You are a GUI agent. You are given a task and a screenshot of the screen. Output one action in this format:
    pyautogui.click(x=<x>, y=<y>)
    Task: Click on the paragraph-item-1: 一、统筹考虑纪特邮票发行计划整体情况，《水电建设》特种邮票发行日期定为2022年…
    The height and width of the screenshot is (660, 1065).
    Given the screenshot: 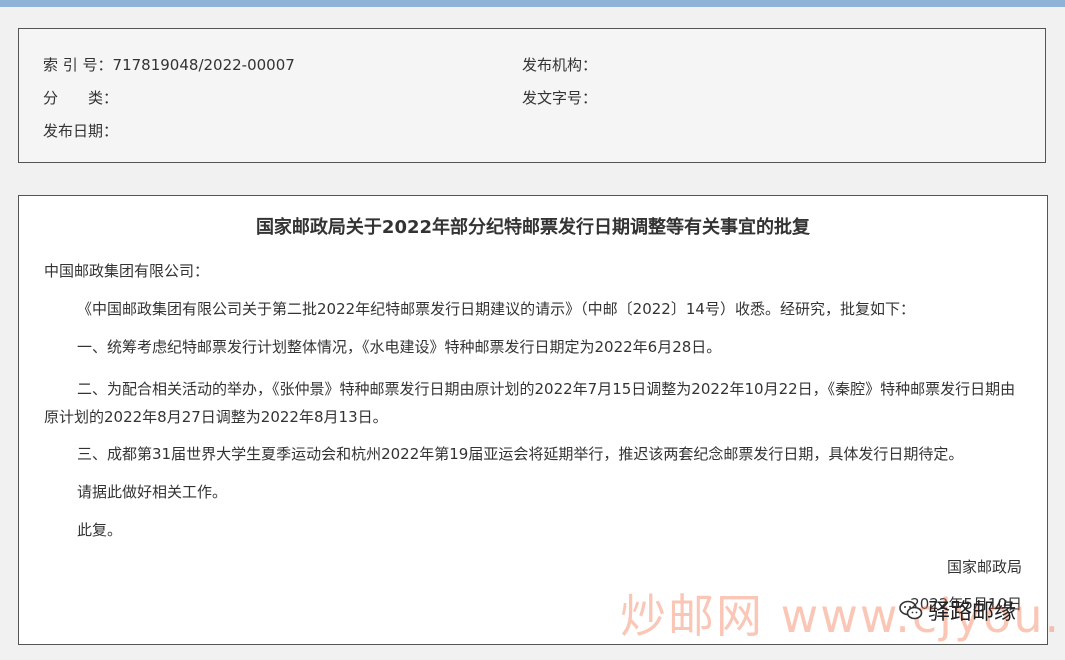 What is the action you would take?
    pyautogui.click(x=399, y=347)
    